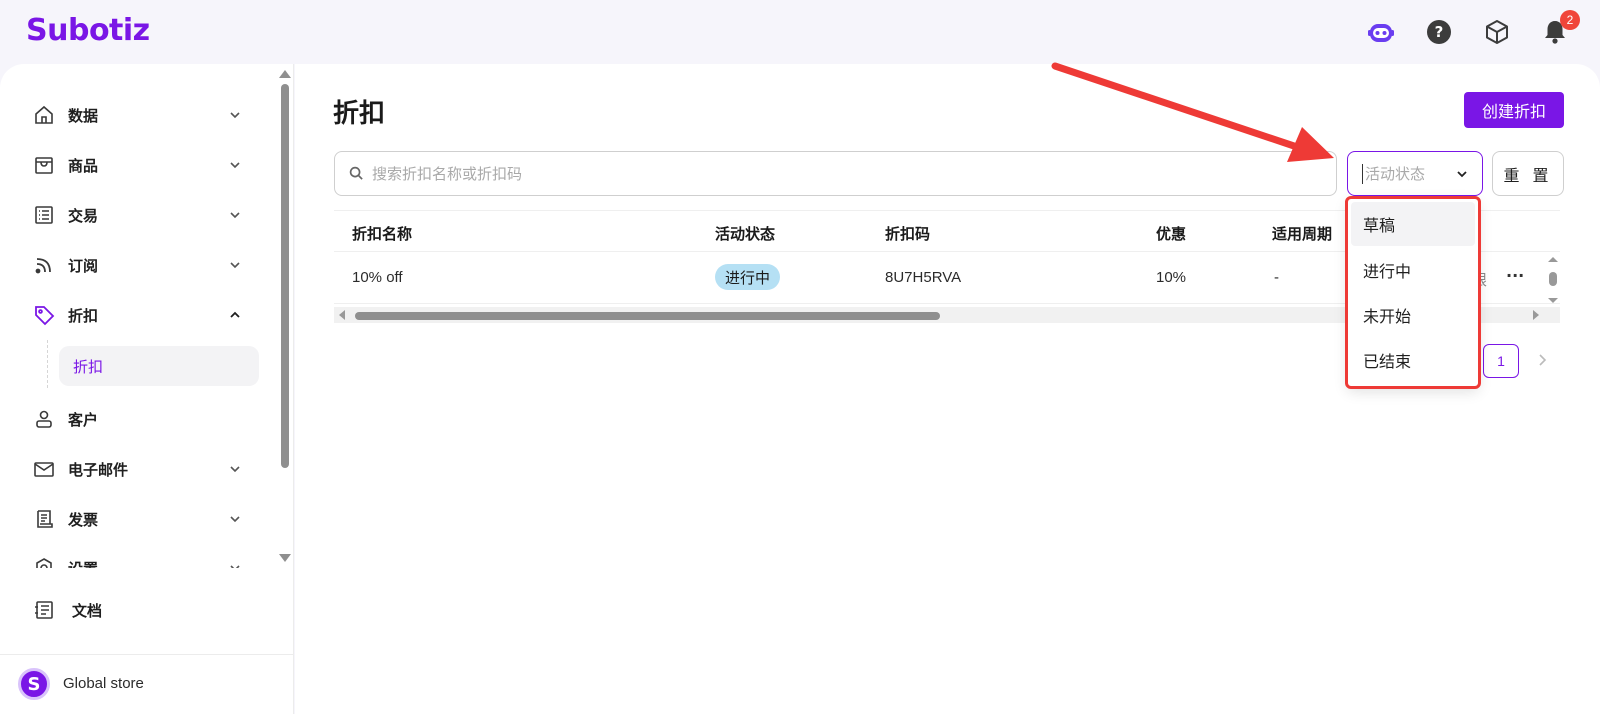 The image size is (1600, 714). I want to click on sidebar-item-docs: 文档, so click(142, 610).